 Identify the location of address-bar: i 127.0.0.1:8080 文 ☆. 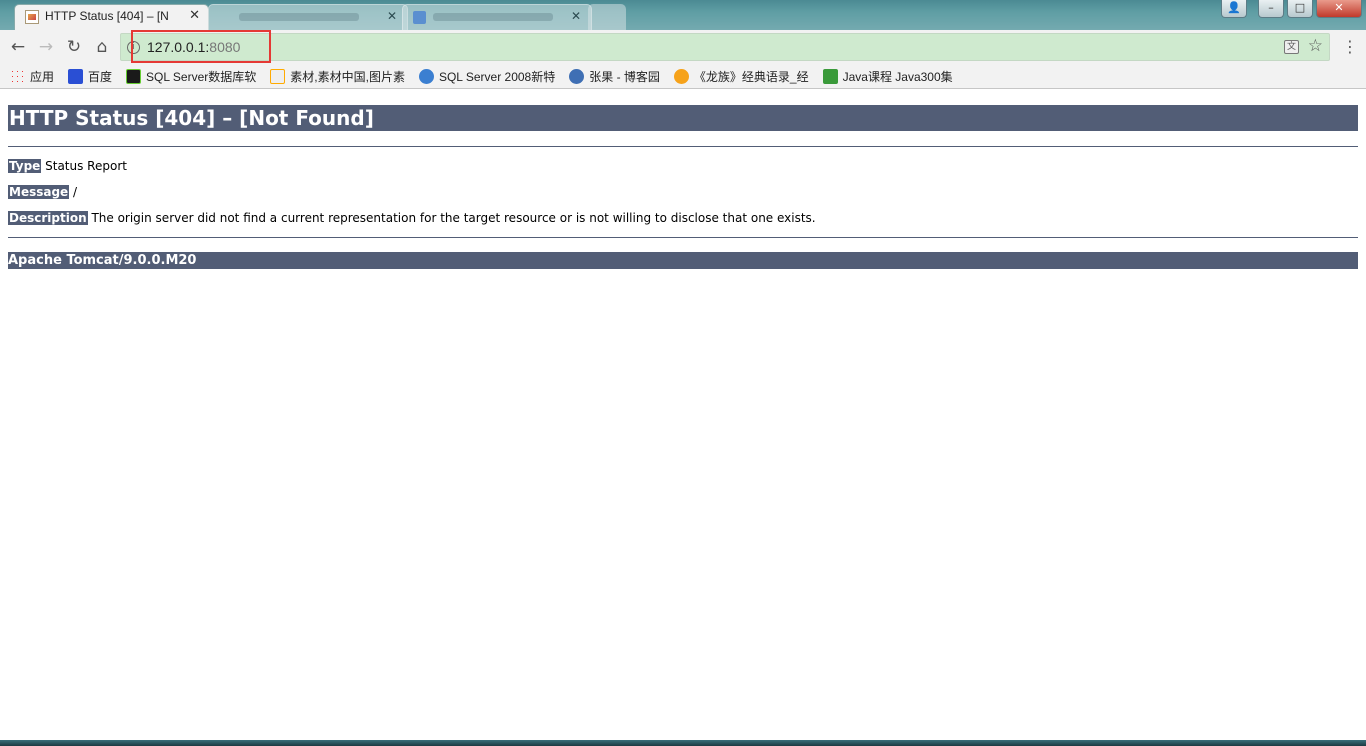
(725, 46).